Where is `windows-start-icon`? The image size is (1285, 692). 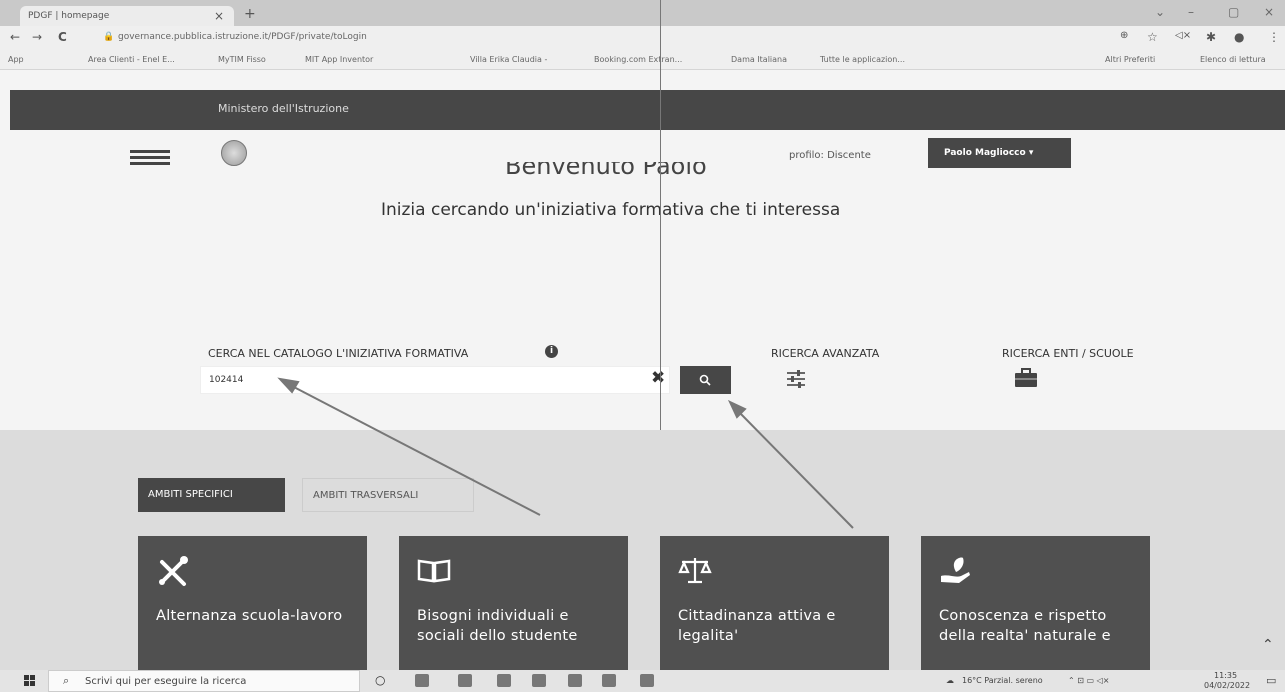
windows-start-icon is located at coordinates (30, 681).